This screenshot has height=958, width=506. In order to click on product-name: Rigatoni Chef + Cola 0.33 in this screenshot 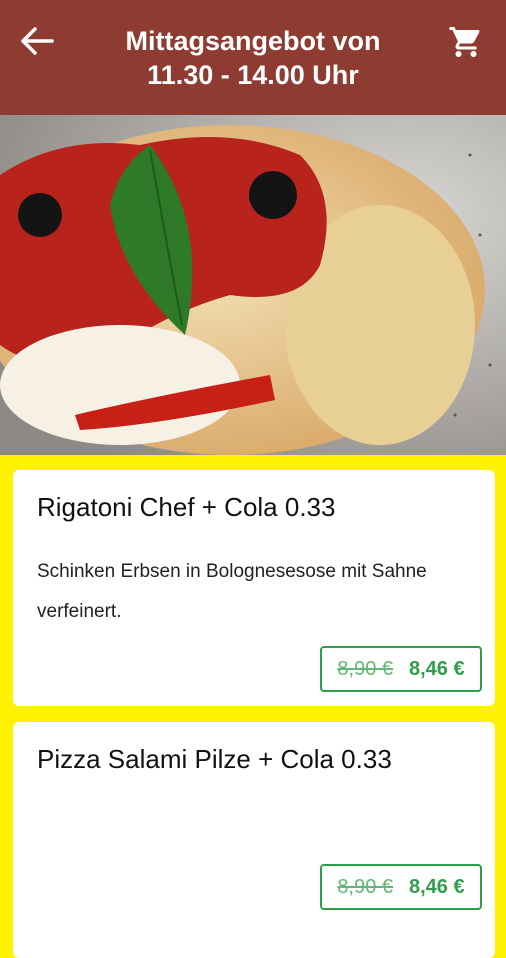, I will do `click(186, 507)`.